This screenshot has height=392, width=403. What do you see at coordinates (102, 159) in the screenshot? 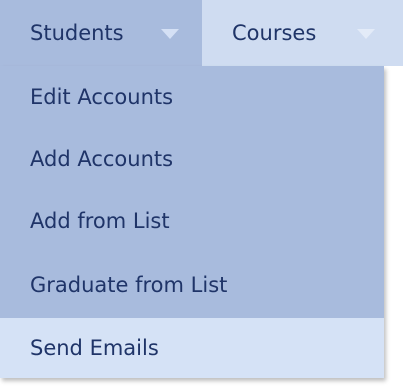
I see `menu-item-label: Add Accounts` at bounding box center [102, 159].